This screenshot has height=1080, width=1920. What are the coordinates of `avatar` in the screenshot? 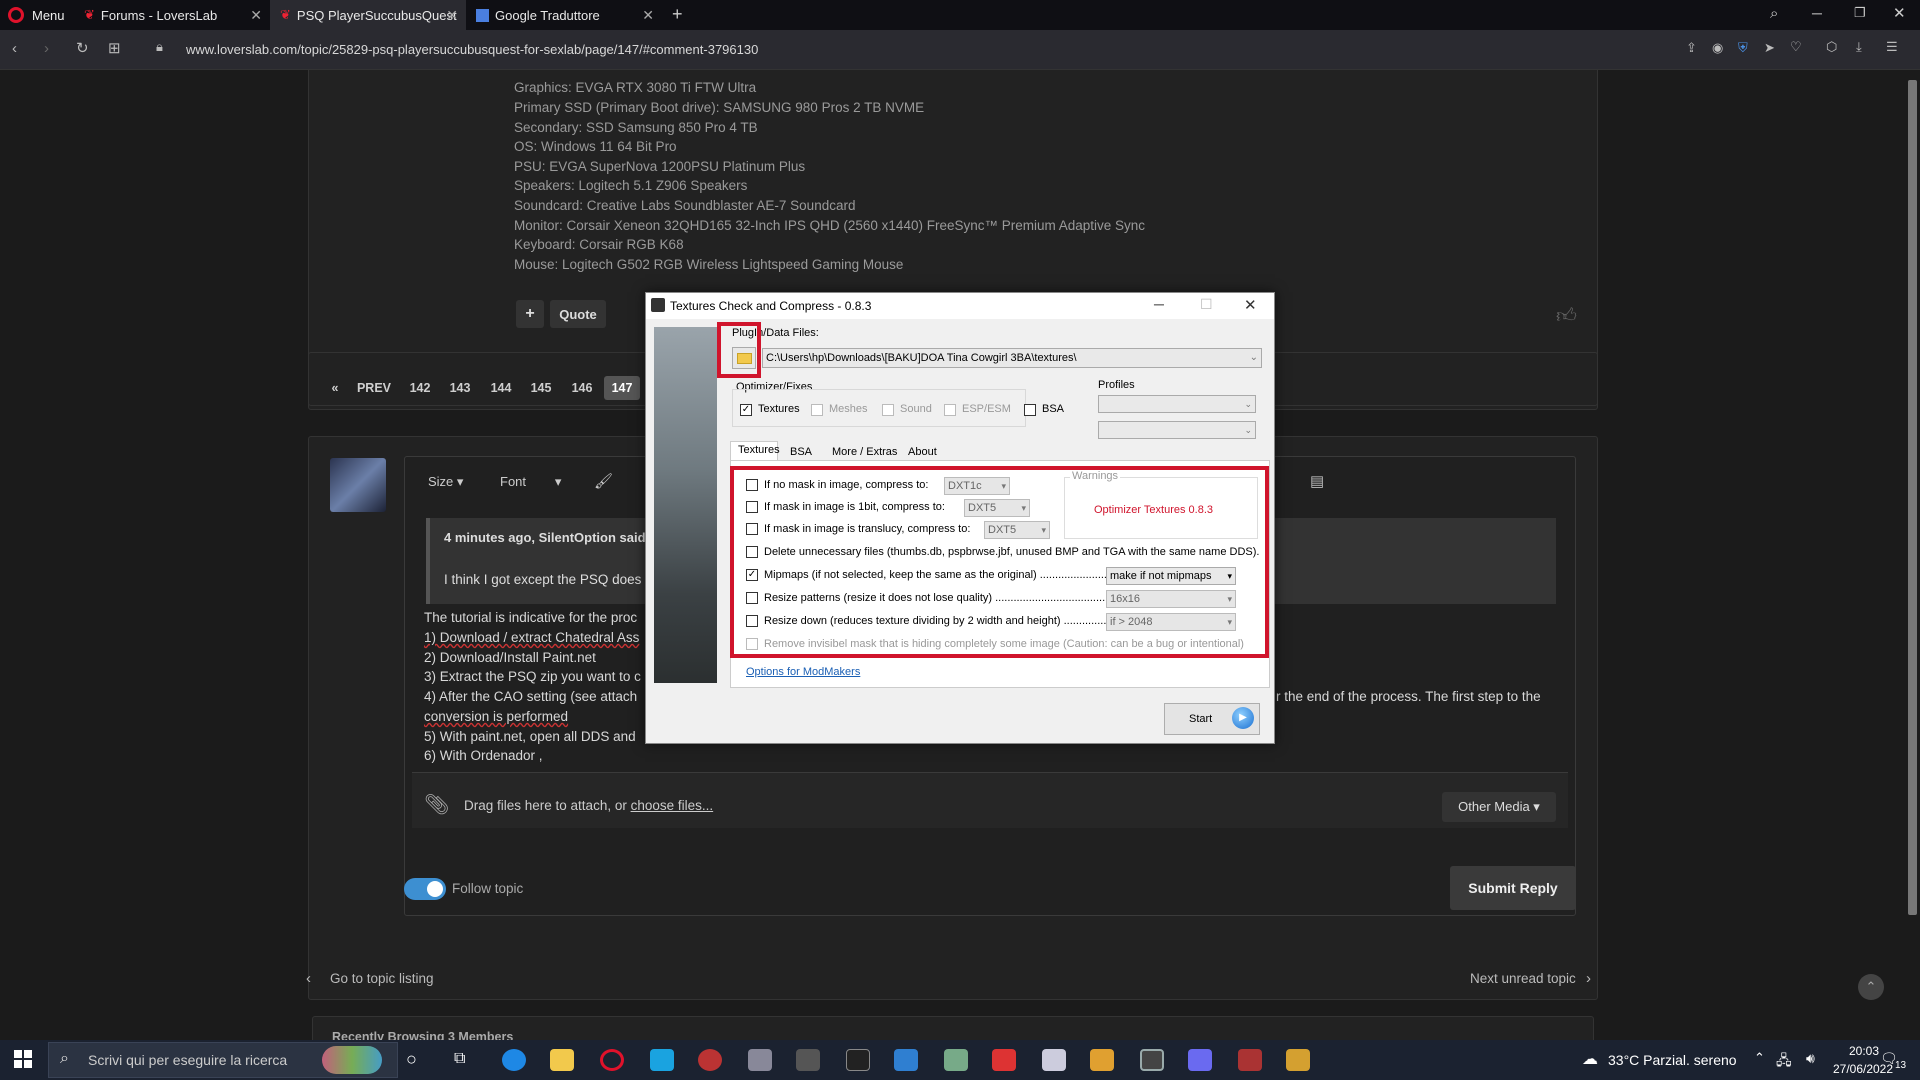 It's located at (358, 485).